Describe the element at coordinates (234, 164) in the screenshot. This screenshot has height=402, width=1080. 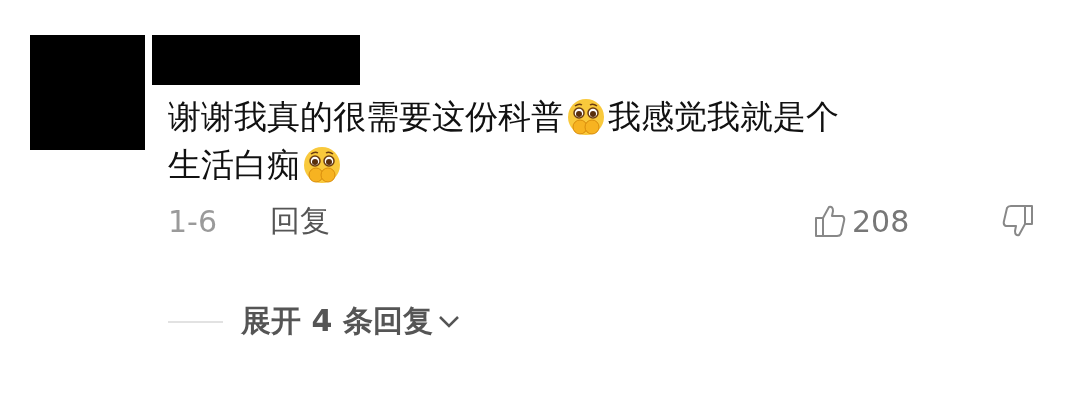
I see `comment-text: 生活白痴` at that location.